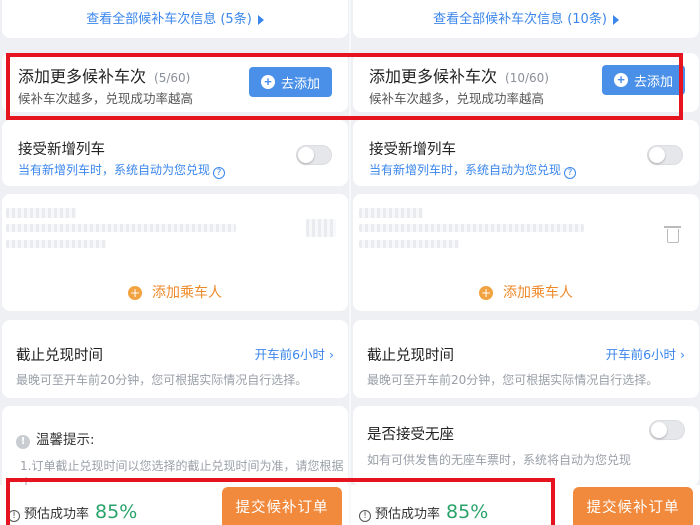 This screenshot has width=700, height=525. Describe the element at coordinates (410, 435) in the screenshot. I see `no-seat-title: 是否接受无座` at that location.